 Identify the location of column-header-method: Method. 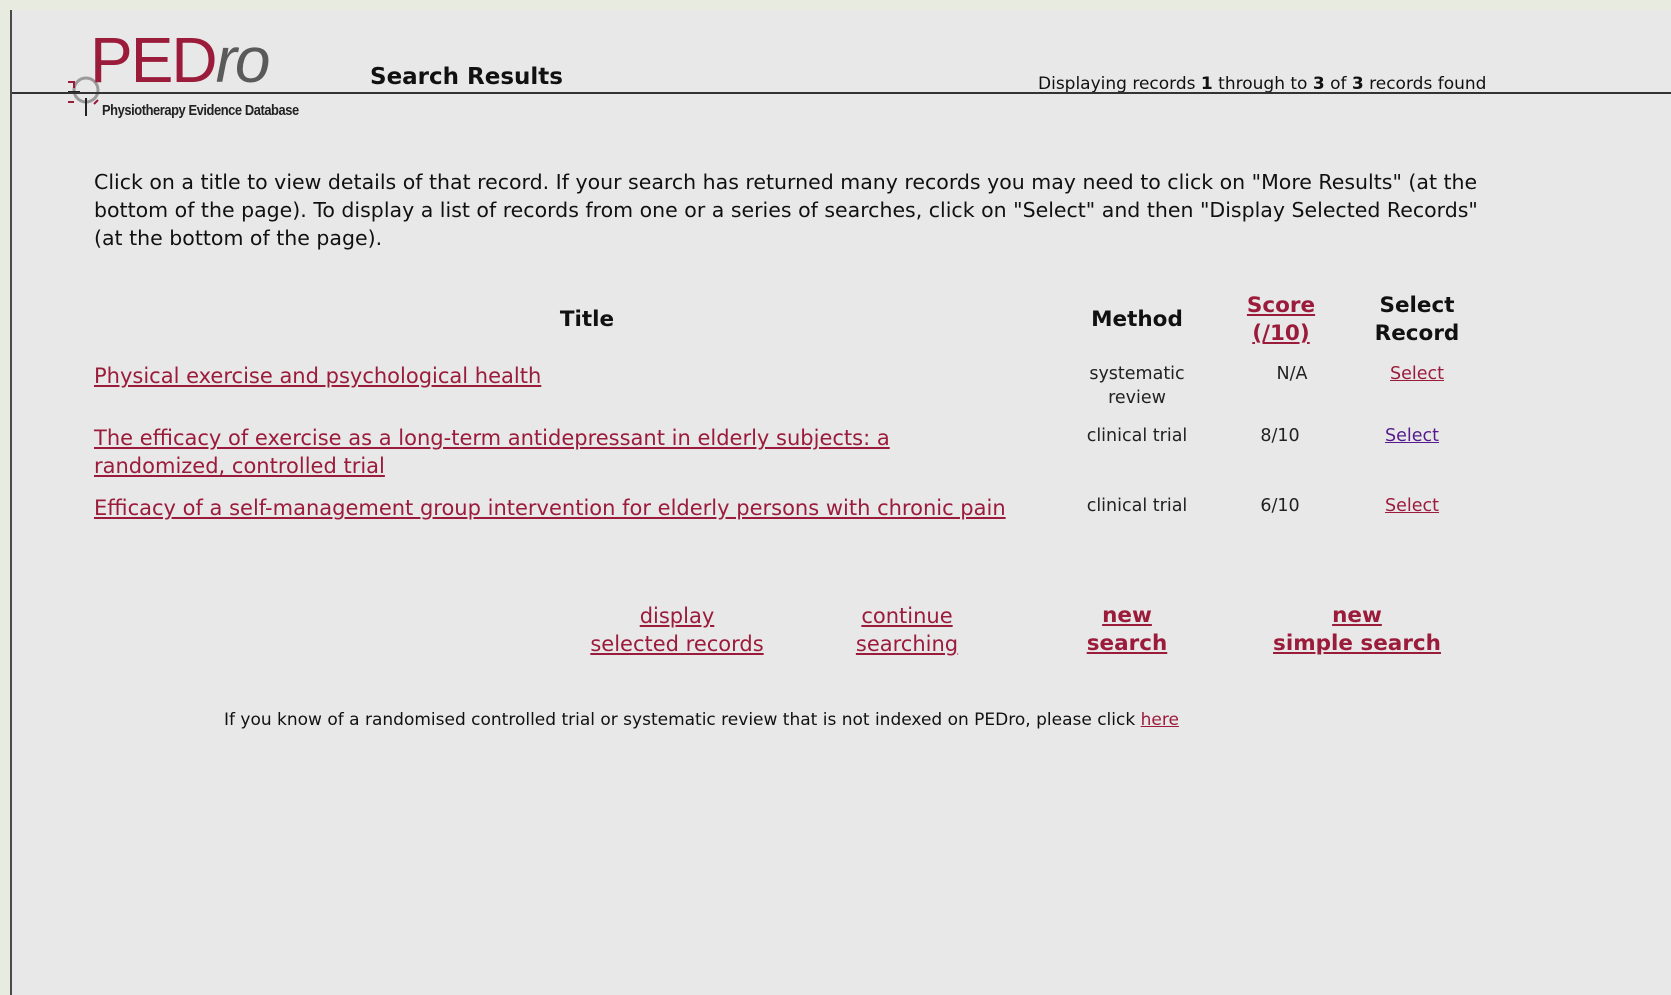
(1137, 319).